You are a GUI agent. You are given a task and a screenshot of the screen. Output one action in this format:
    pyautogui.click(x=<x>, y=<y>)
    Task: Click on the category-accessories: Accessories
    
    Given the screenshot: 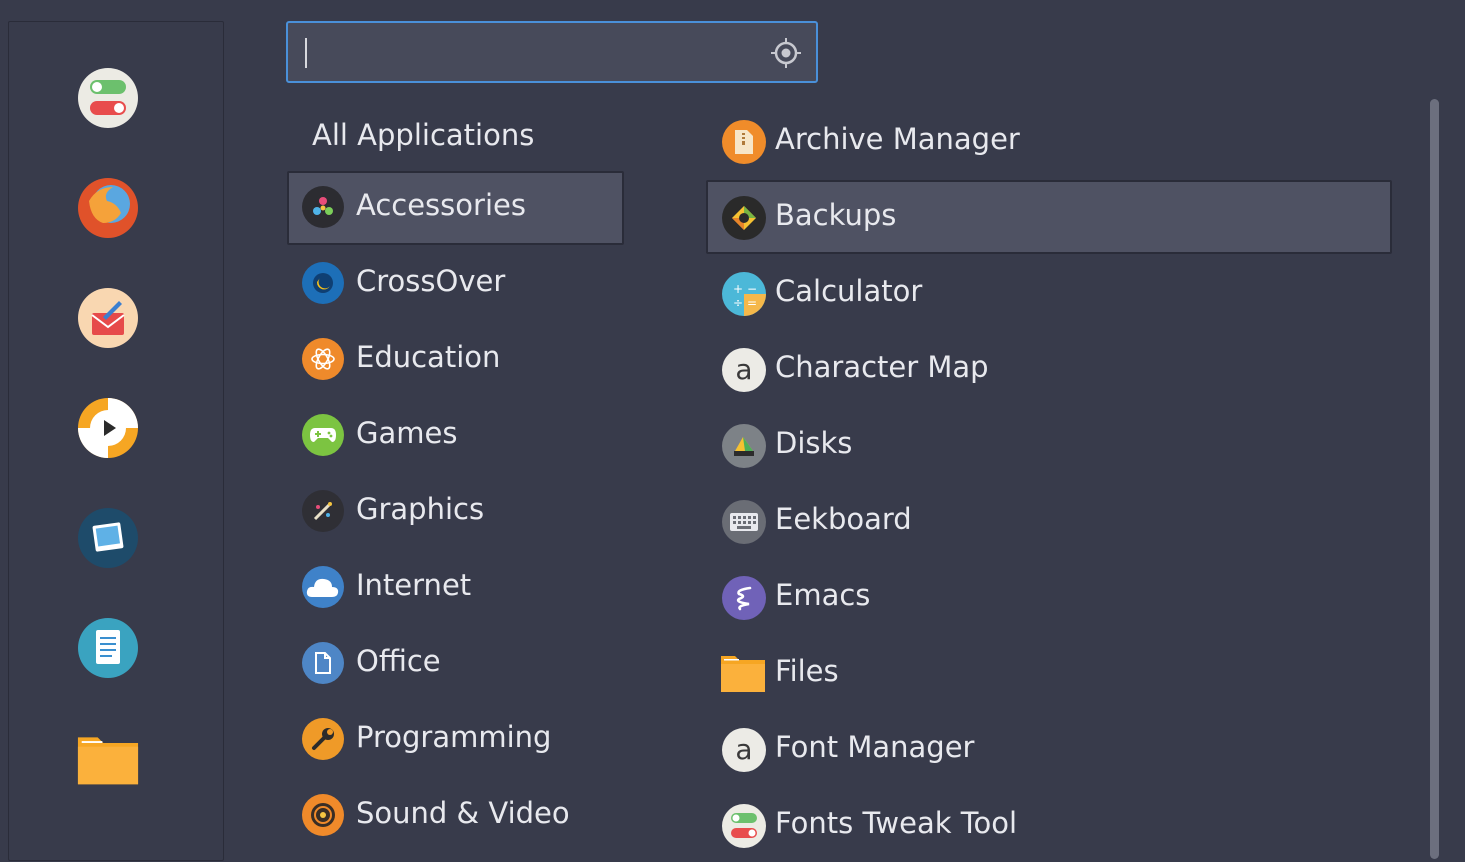 What is the action you would take?
    pyautogui.click(x=455, y=208)
    